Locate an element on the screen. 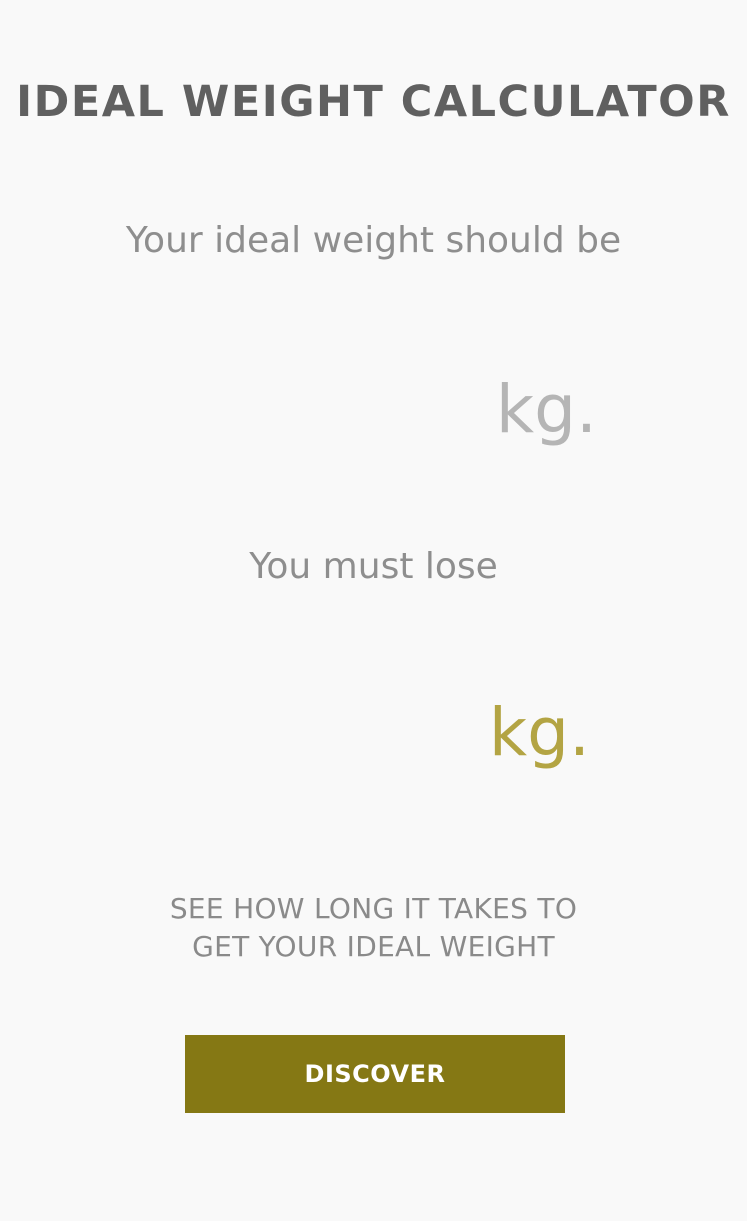 This screenshot has height=1221, width=747. weight-to-lose-unit: kg. is located at coordinates (539, 732).